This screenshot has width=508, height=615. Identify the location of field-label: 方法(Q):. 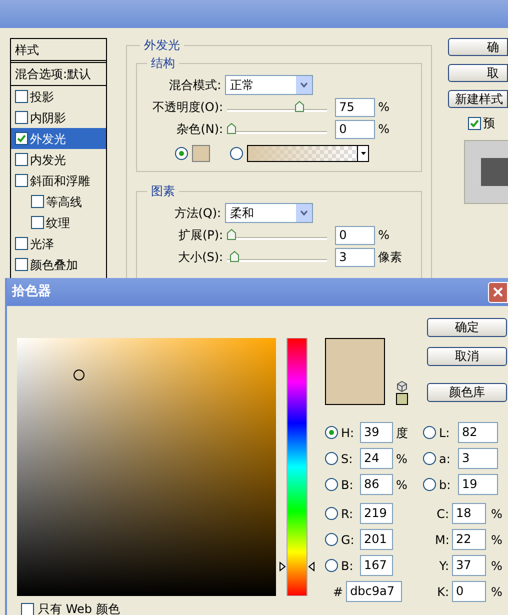
(197, 213).